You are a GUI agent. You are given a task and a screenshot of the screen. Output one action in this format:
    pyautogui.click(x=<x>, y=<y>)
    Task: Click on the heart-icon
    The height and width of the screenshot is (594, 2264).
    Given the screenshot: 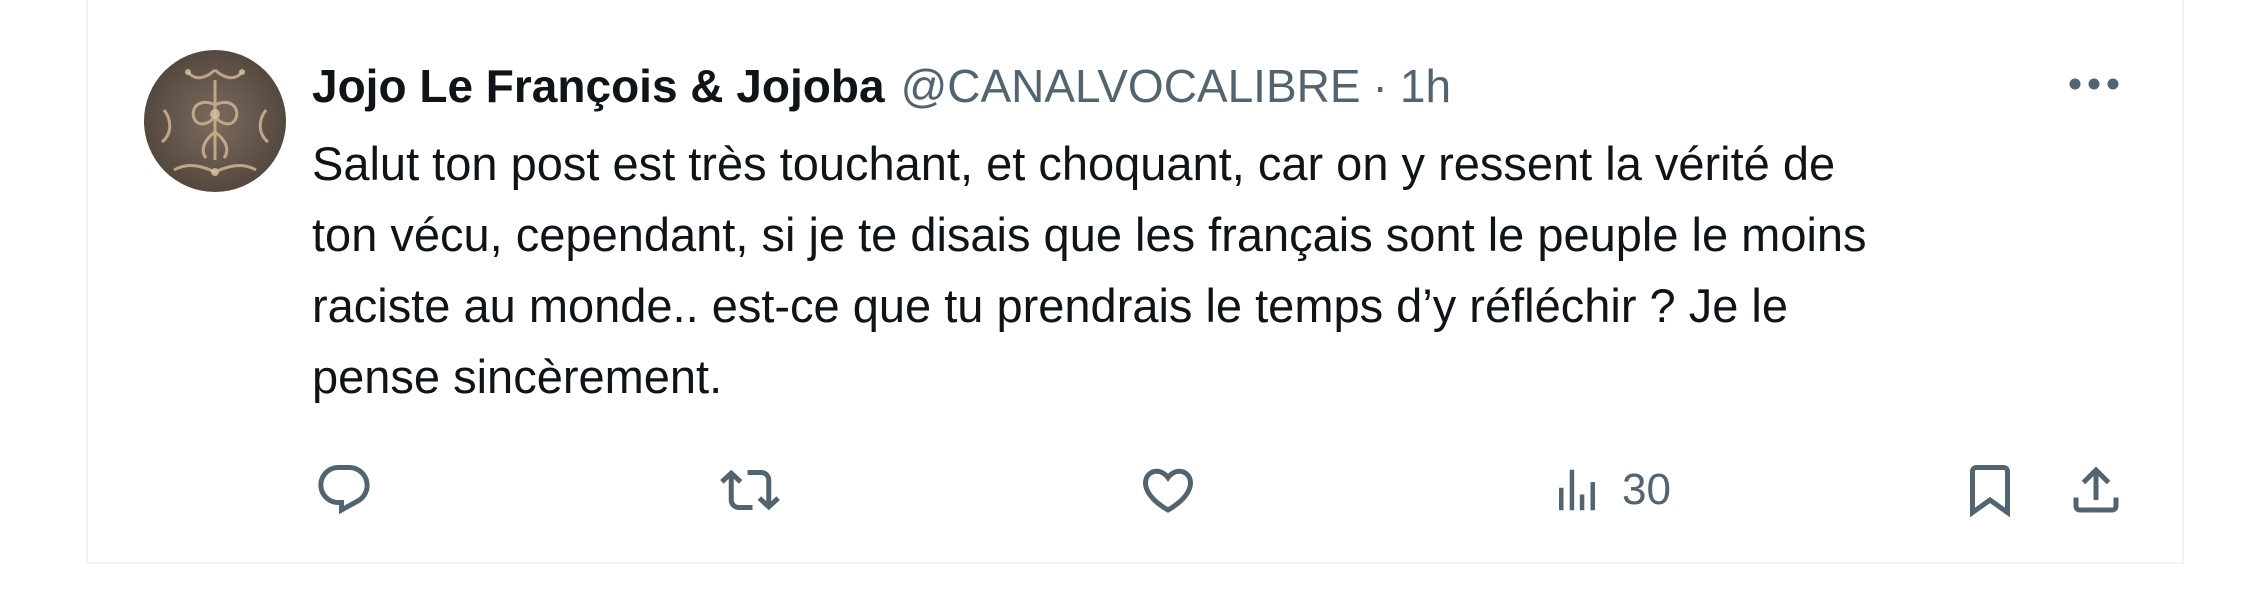 What is the action you would take?
    pyautogui.click(x=1168, y=490)
    